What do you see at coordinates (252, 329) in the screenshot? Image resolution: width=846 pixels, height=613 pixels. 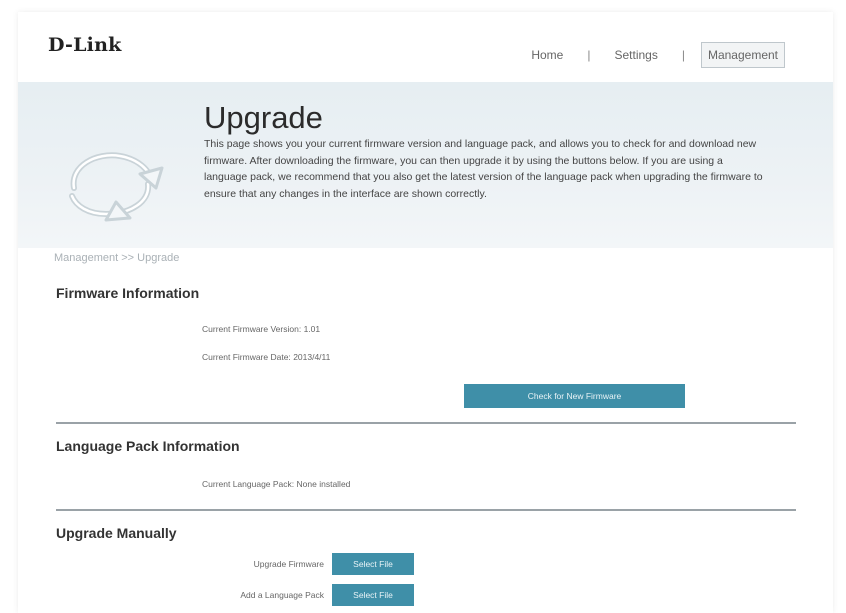 I see `firmware-version-label: Current Firmware Version:` at bounding box center [252, 329].